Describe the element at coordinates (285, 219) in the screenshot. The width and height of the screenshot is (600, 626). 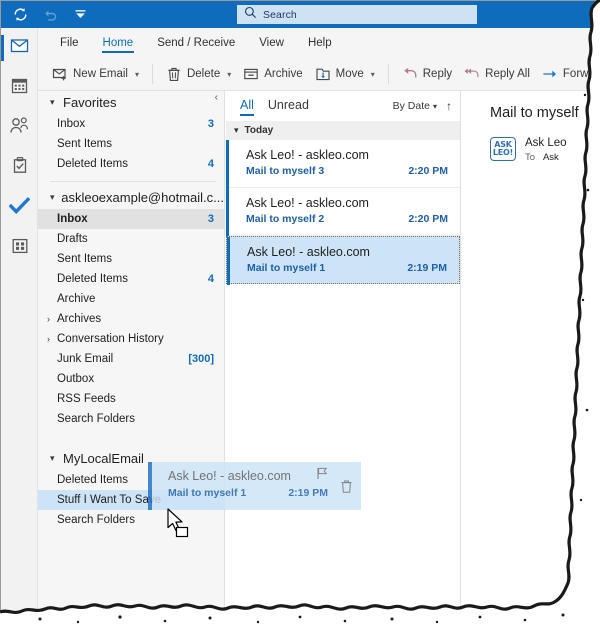
I see `message-subject: Mail to myself 2` at that location.